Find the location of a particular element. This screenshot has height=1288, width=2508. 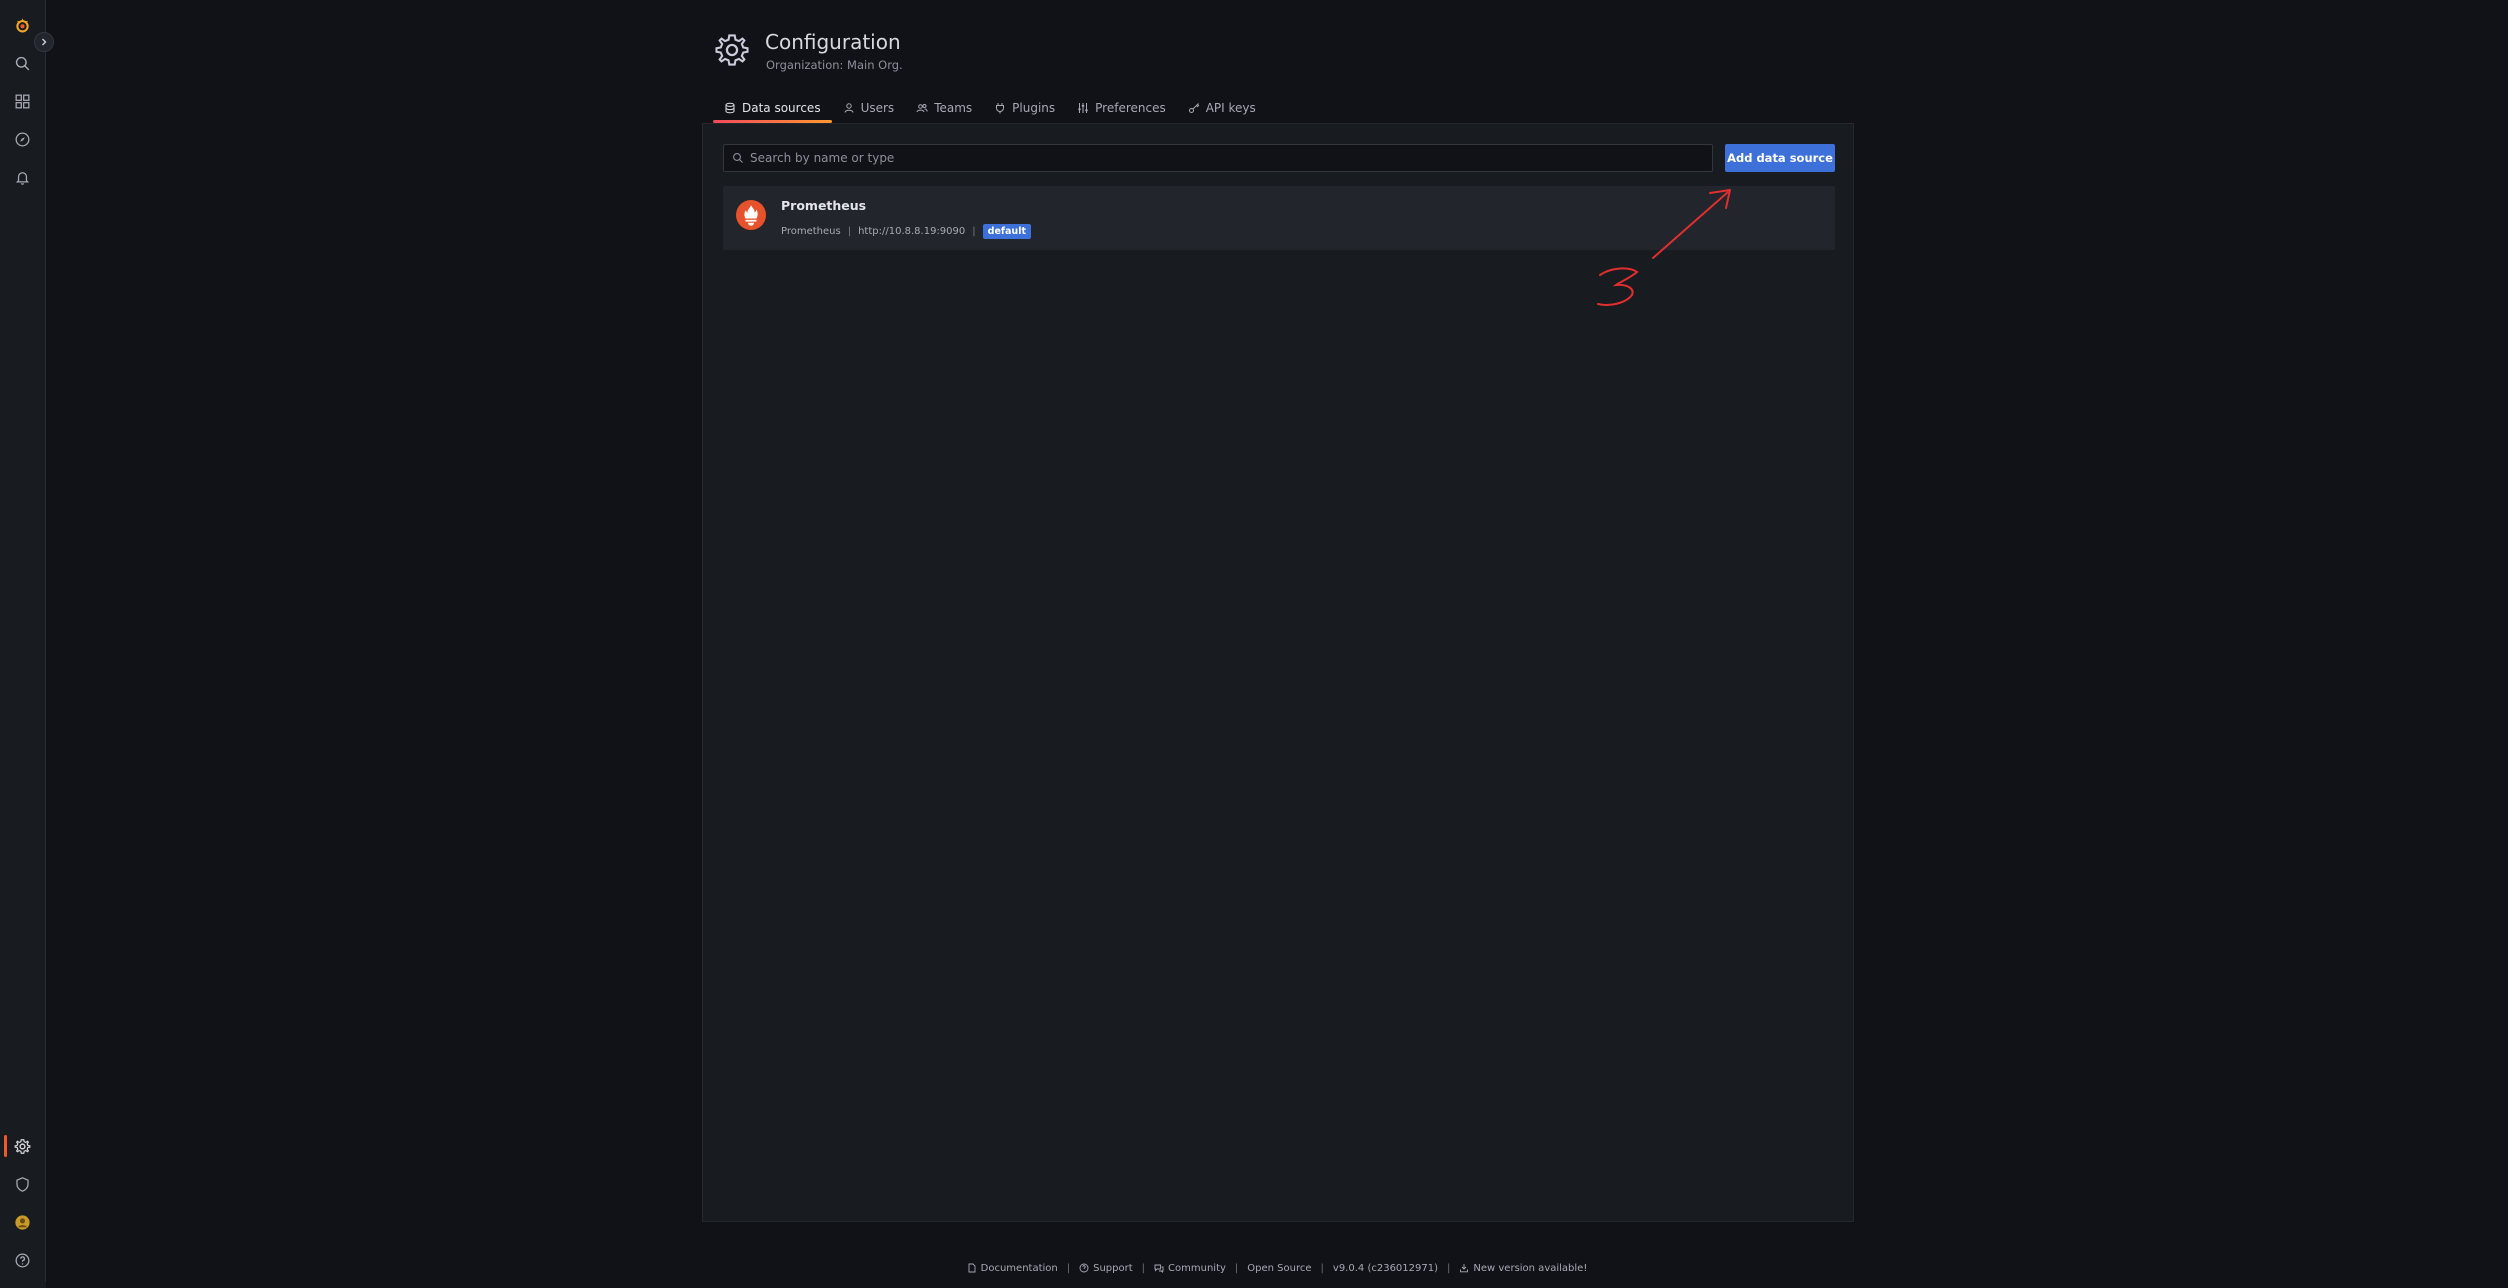

tab-api-keys: API keys is located at coordinates (1222, 108).